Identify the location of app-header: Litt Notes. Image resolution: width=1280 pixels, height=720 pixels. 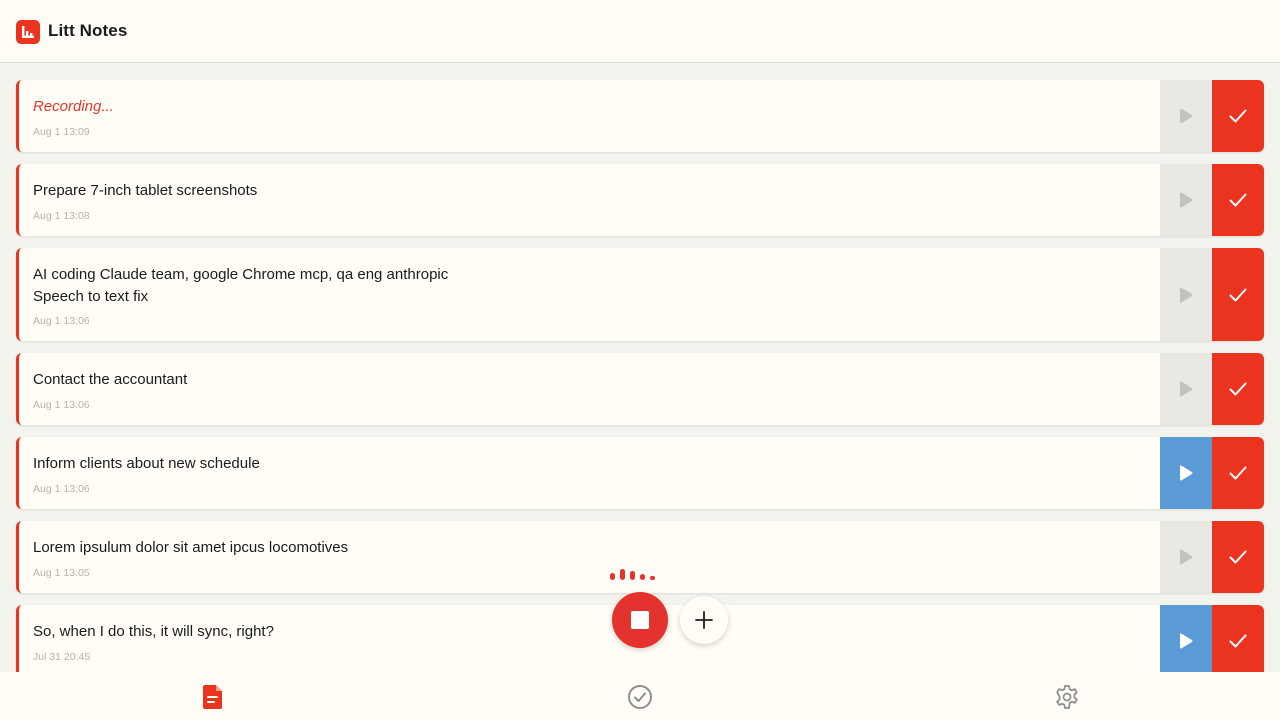
(640, 31).